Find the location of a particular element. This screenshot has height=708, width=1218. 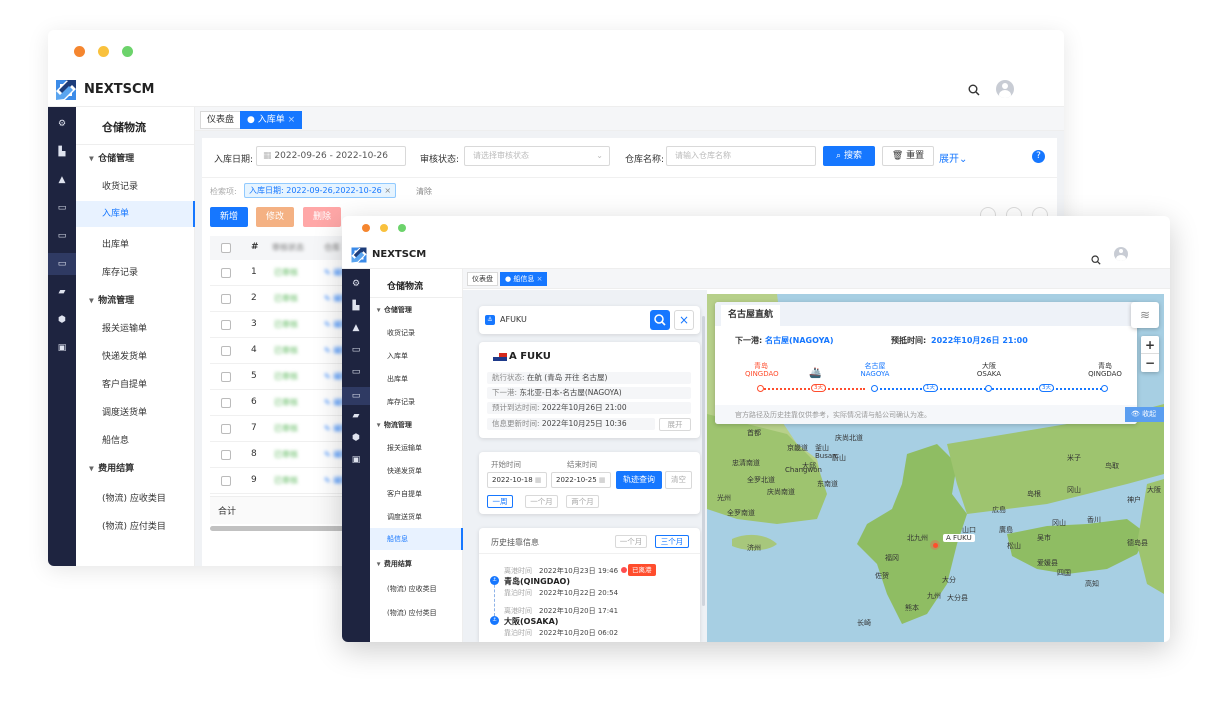

warehouse-input: 请输入仓库名称 is located at coordinates (741, 156).